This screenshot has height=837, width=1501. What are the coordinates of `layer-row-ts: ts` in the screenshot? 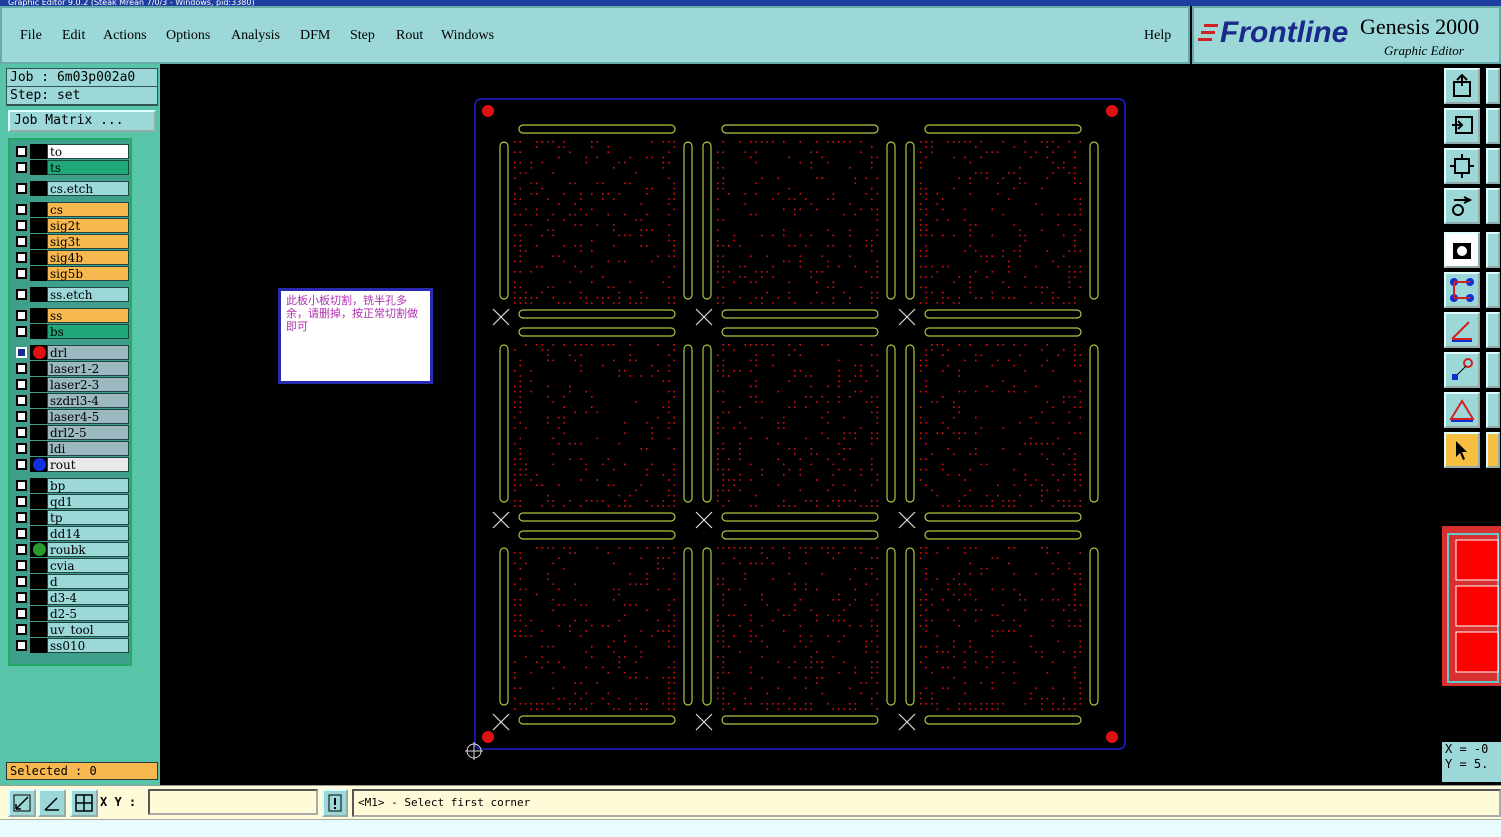 It's located at (71, 167).